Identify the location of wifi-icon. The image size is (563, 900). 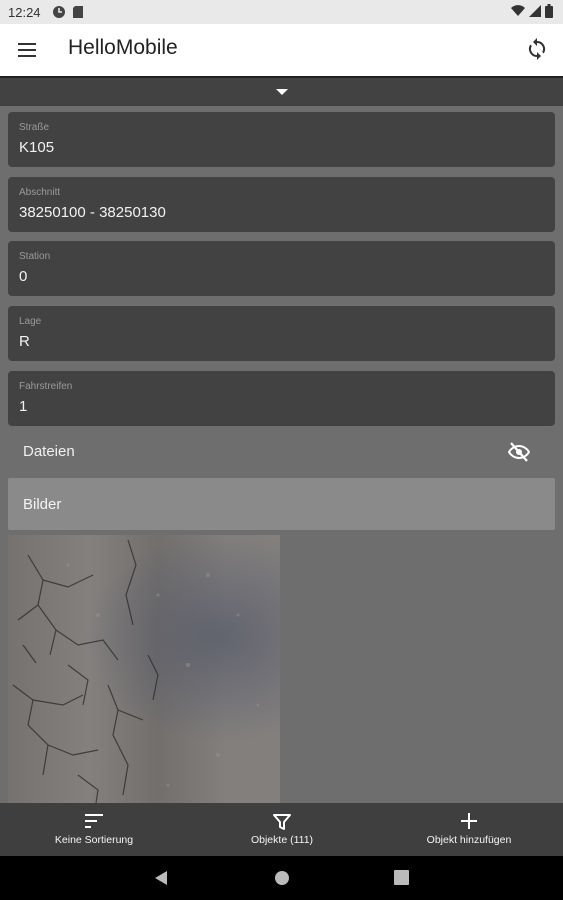
(518, 12).